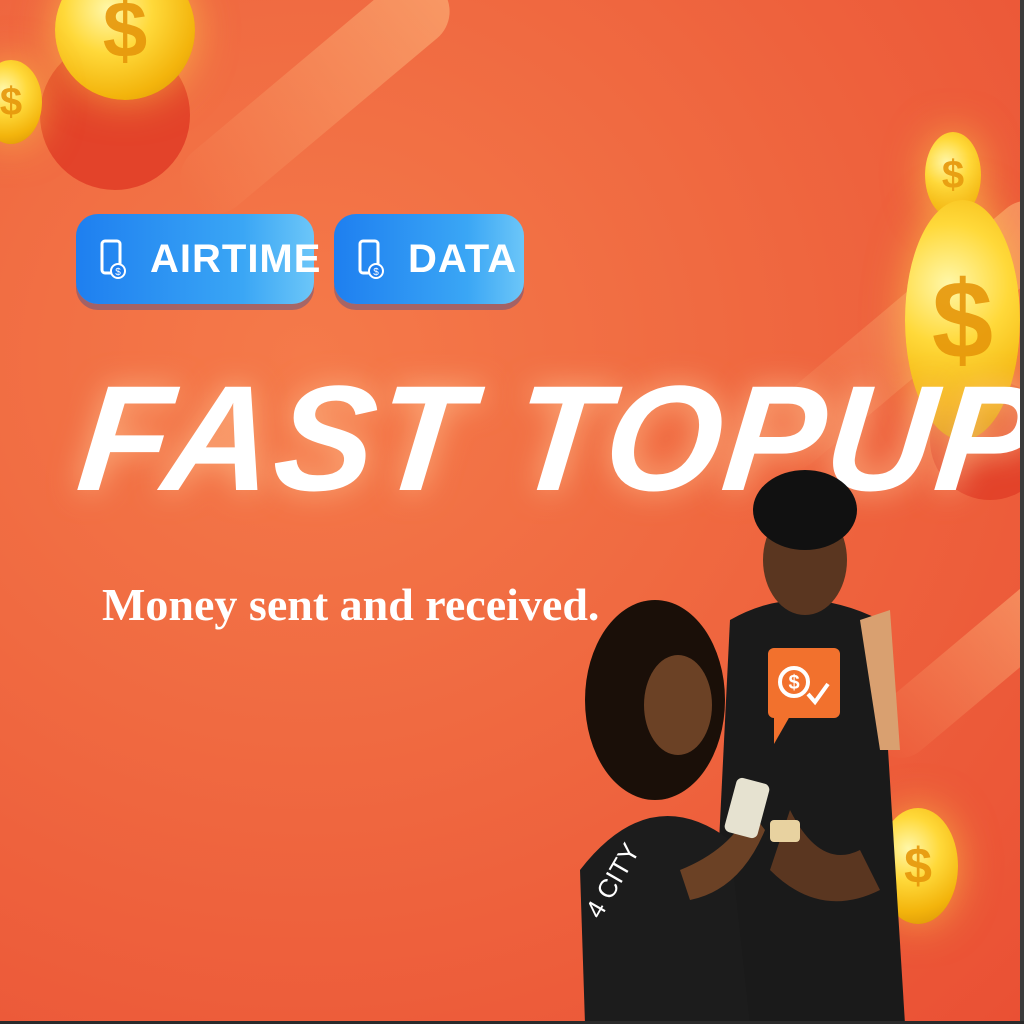  I want to click on data-pill: $ DATA, so click(429, 259).